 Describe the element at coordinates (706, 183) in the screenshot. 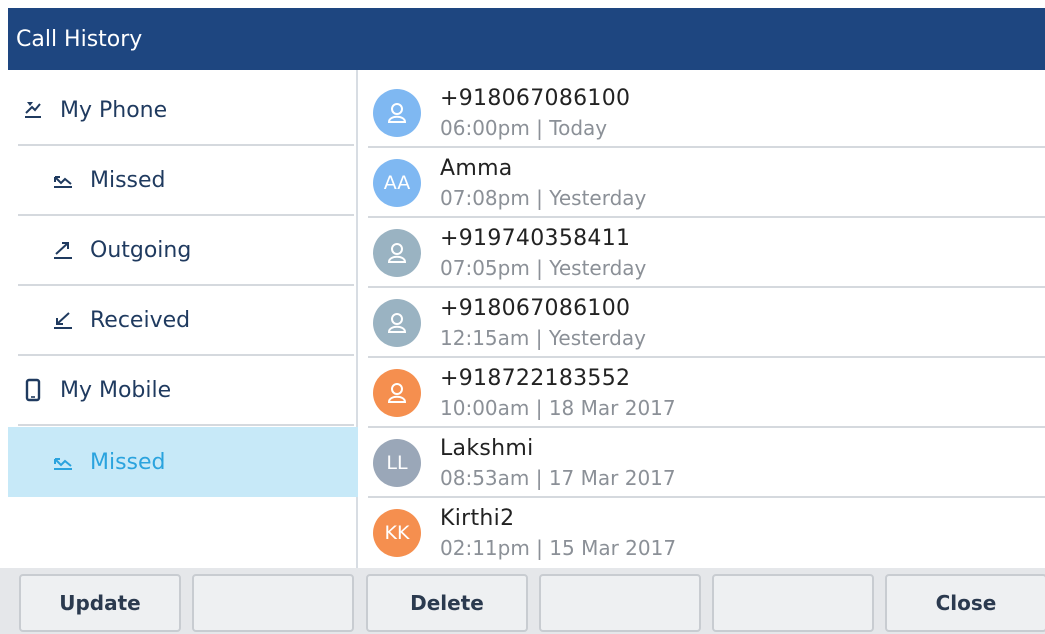

I see `list-item: AA Amma 07:08pm | Yesterday` at that location.